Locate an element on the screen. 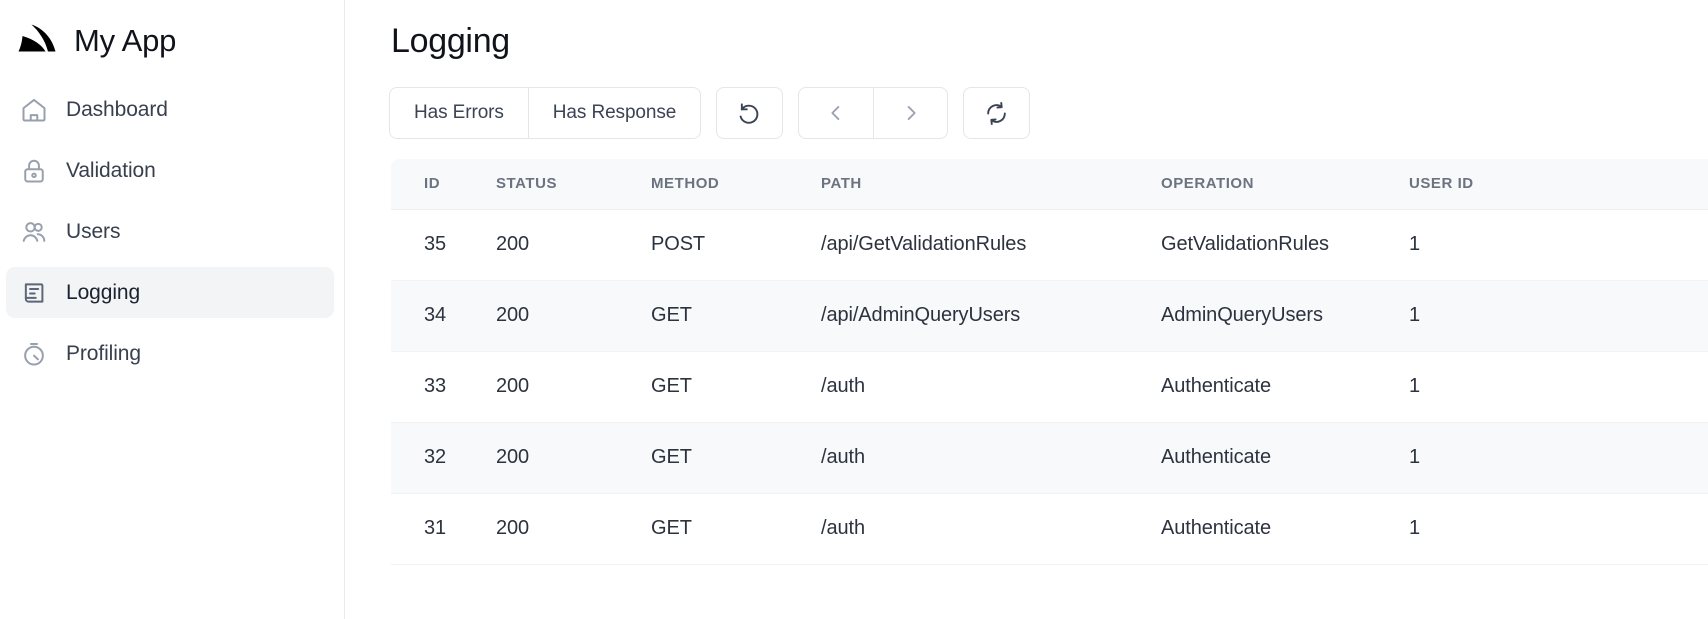  column-header-method: METHOD is located at coordinates (736, 184).